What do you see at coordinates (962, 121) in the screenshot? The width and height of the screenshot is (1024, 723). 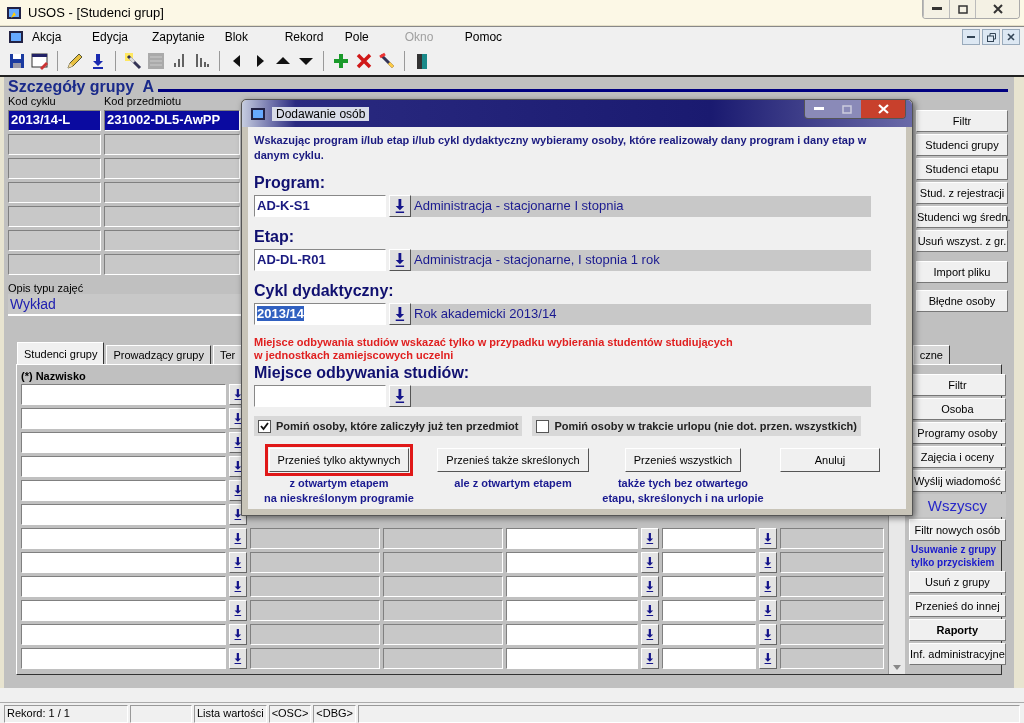 I see `side-button: Filtr` at bounding box center [962, 121].